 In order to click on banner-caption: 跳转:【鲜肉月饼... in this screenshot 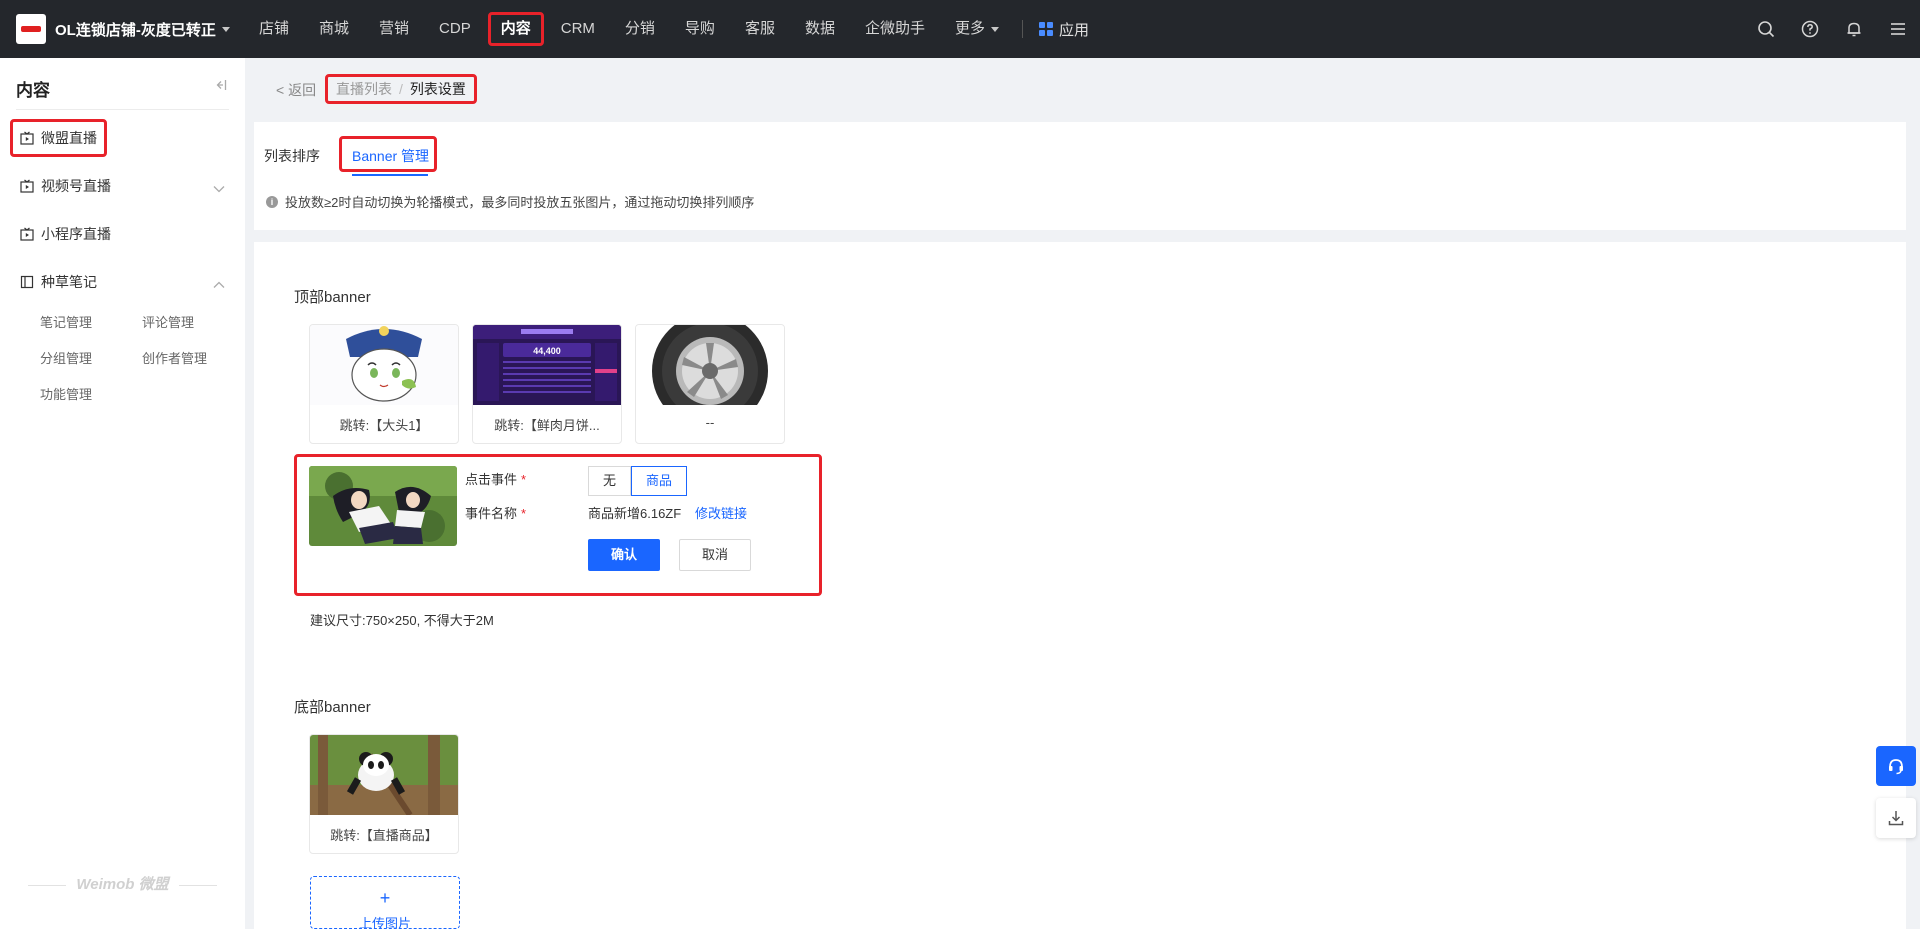, I will do `click(547, 425)`.